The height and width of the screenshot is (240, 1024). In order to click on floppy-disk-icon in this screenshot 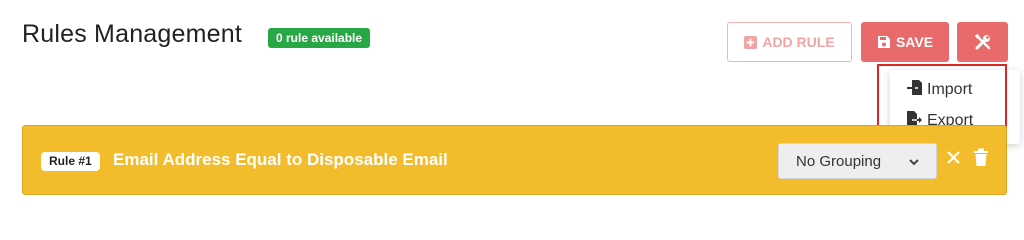, I will do `click(884, 42)`.